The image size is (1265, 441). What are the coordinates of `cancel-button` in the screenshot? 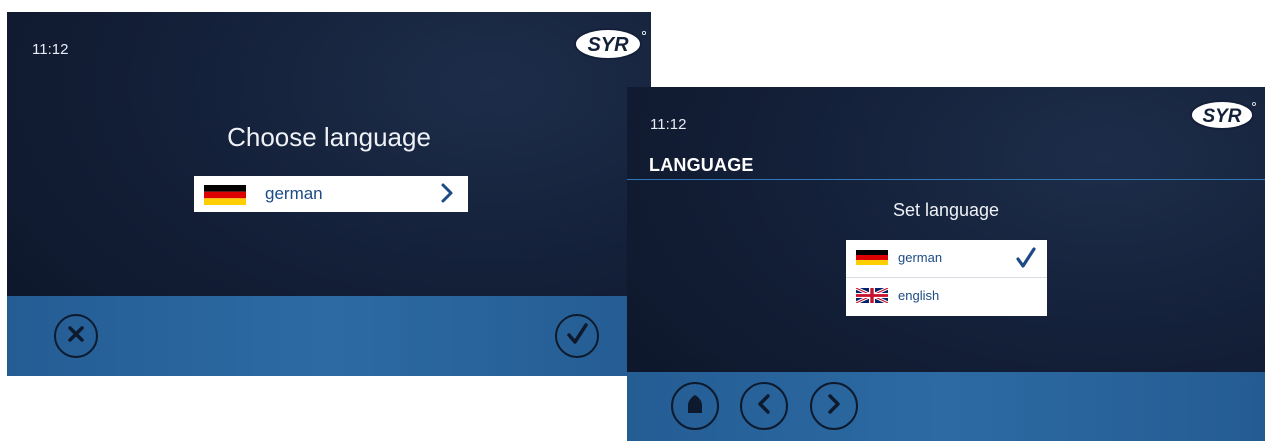 It's located at (76, 336).